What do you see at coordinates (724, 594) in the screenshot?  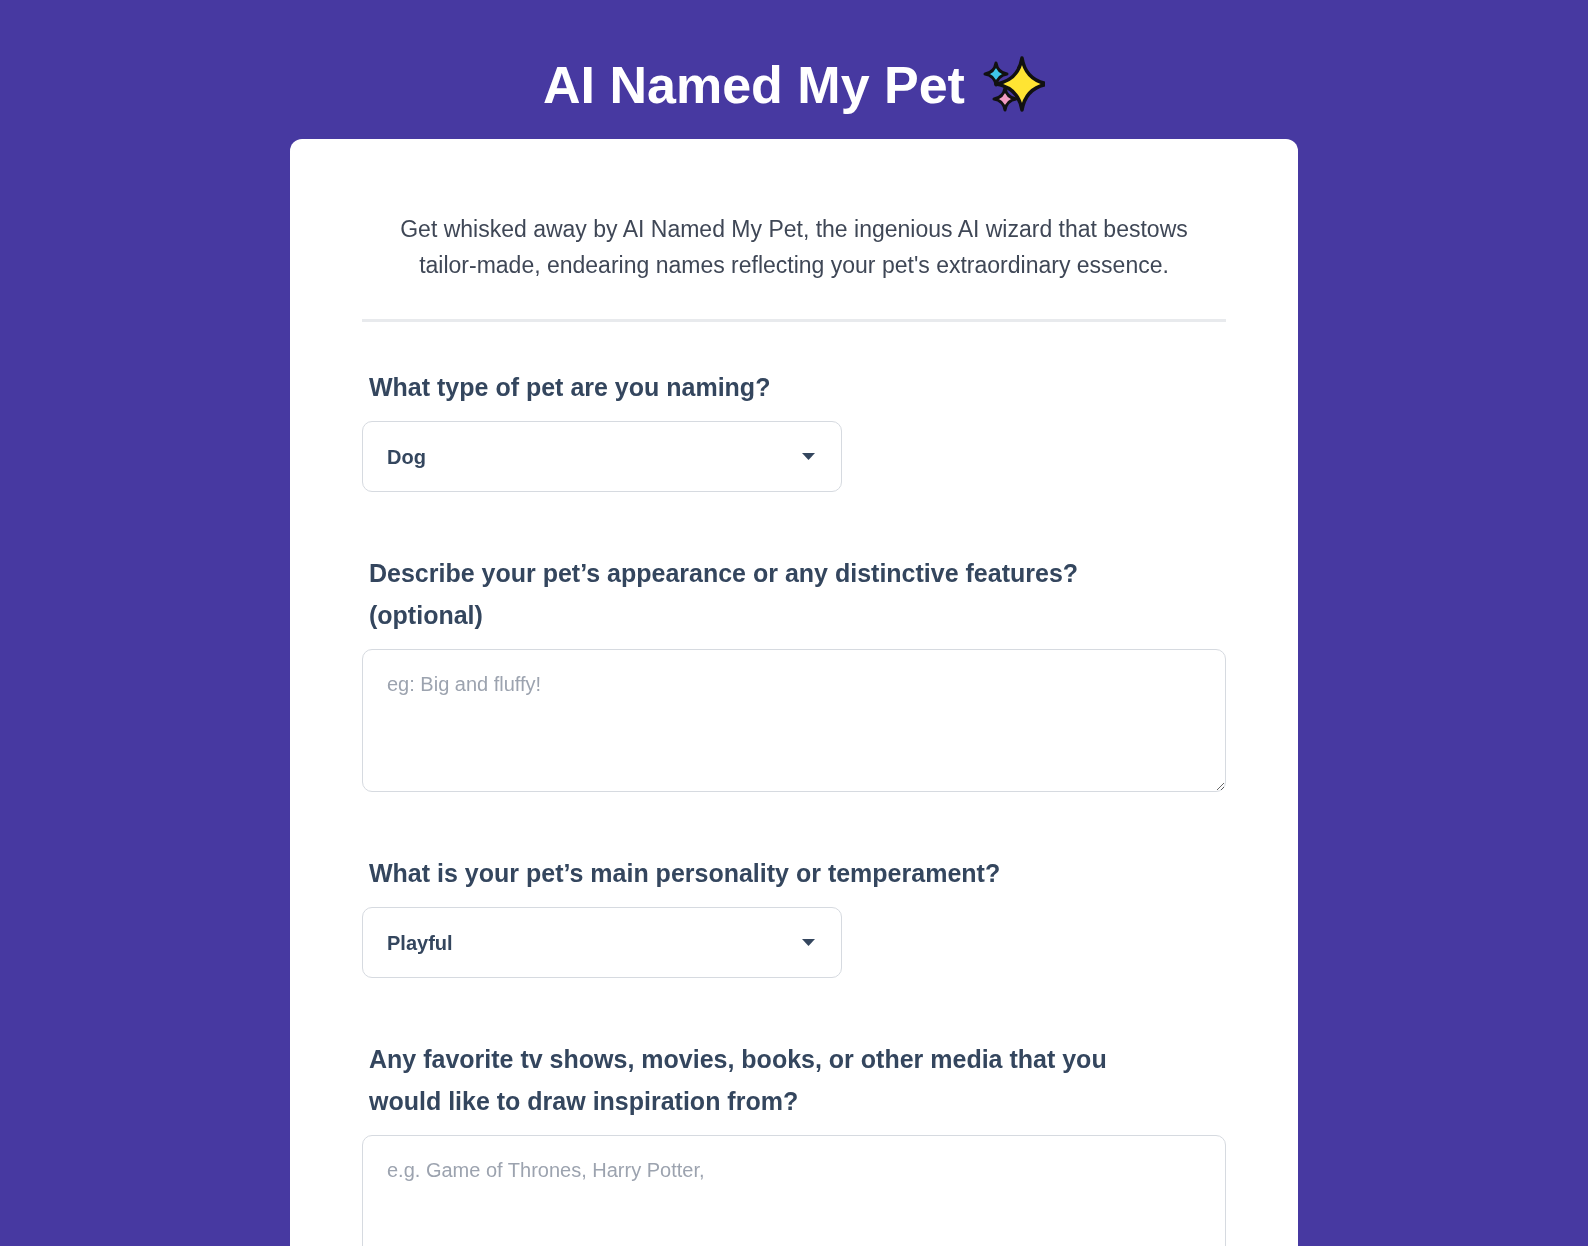 I see `field-label: Describe your pet’s appearance or any distinctive features? (optional)` at bounding box center [724, 594].